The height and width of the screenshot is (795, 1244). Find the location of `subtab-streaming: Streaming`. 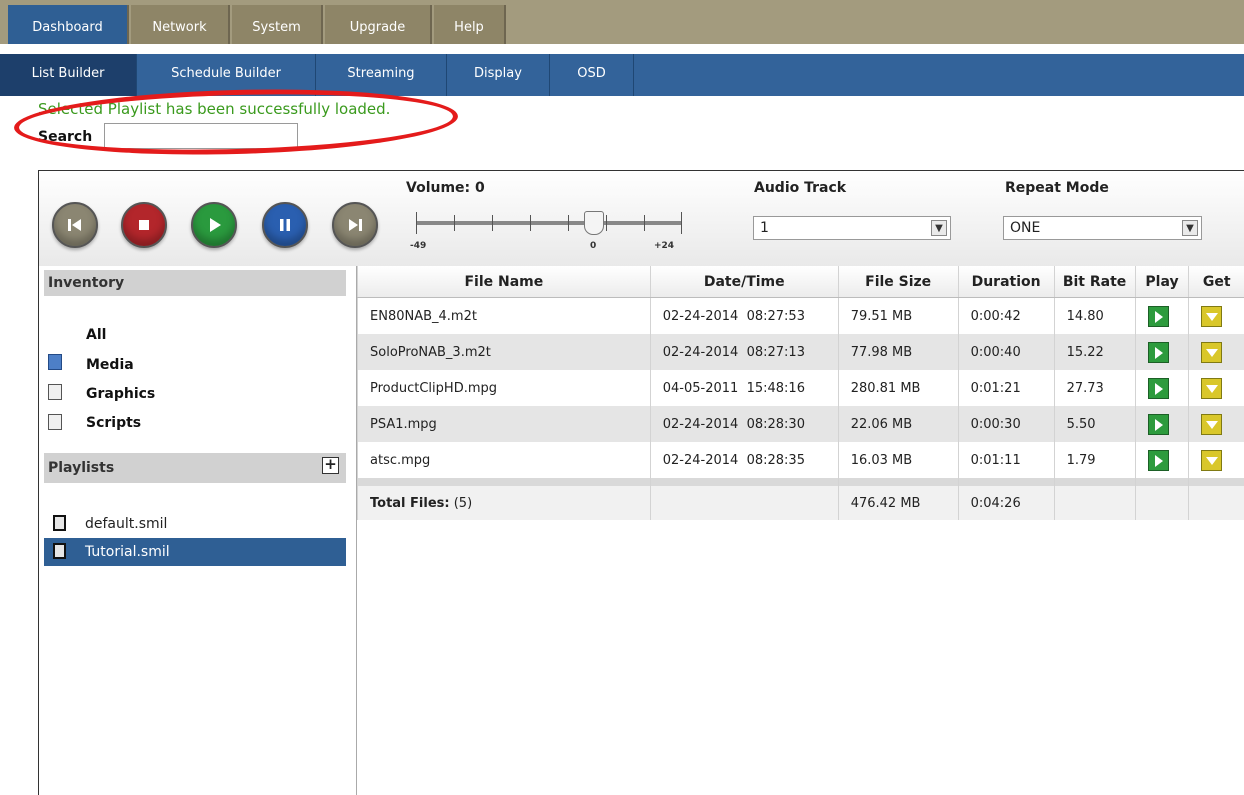

subtab-streaming: Streaming is located at coordinates (381, 75).